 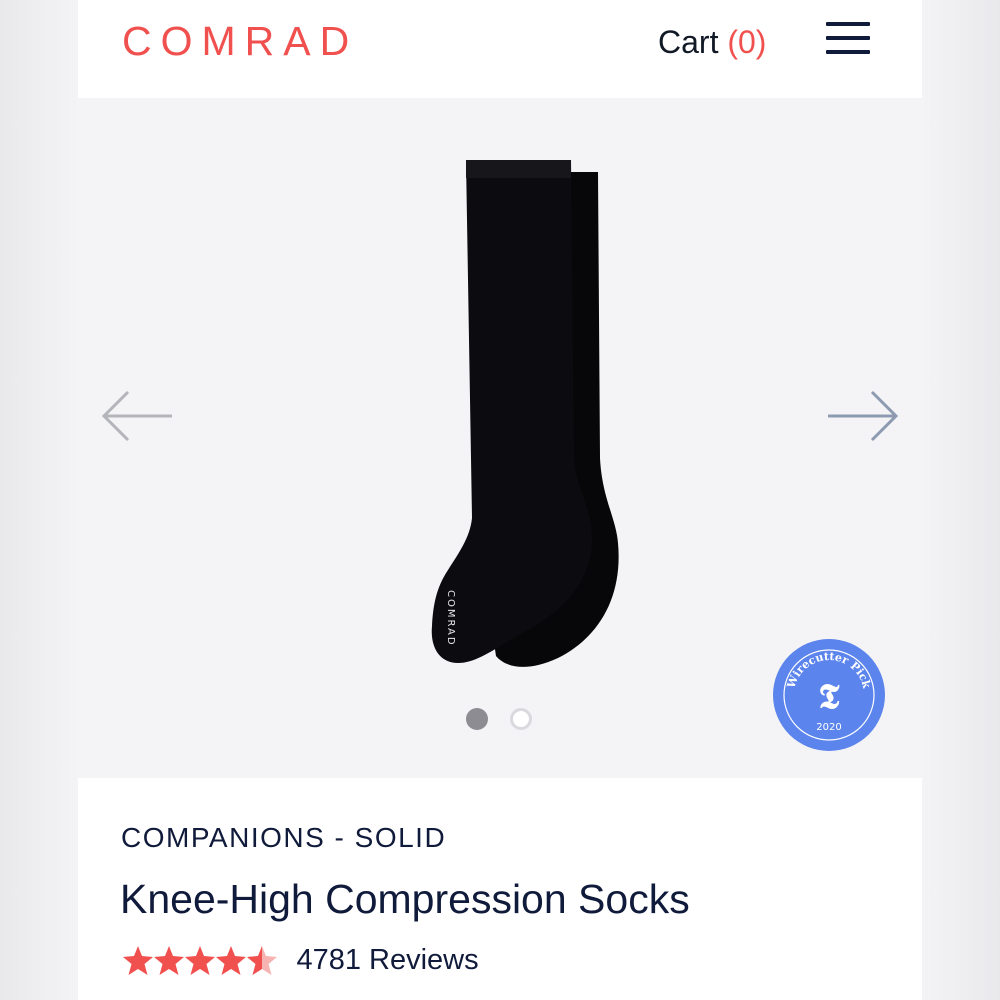 I want to click on cart-link: Cart (0), so click(x=712, y=42).